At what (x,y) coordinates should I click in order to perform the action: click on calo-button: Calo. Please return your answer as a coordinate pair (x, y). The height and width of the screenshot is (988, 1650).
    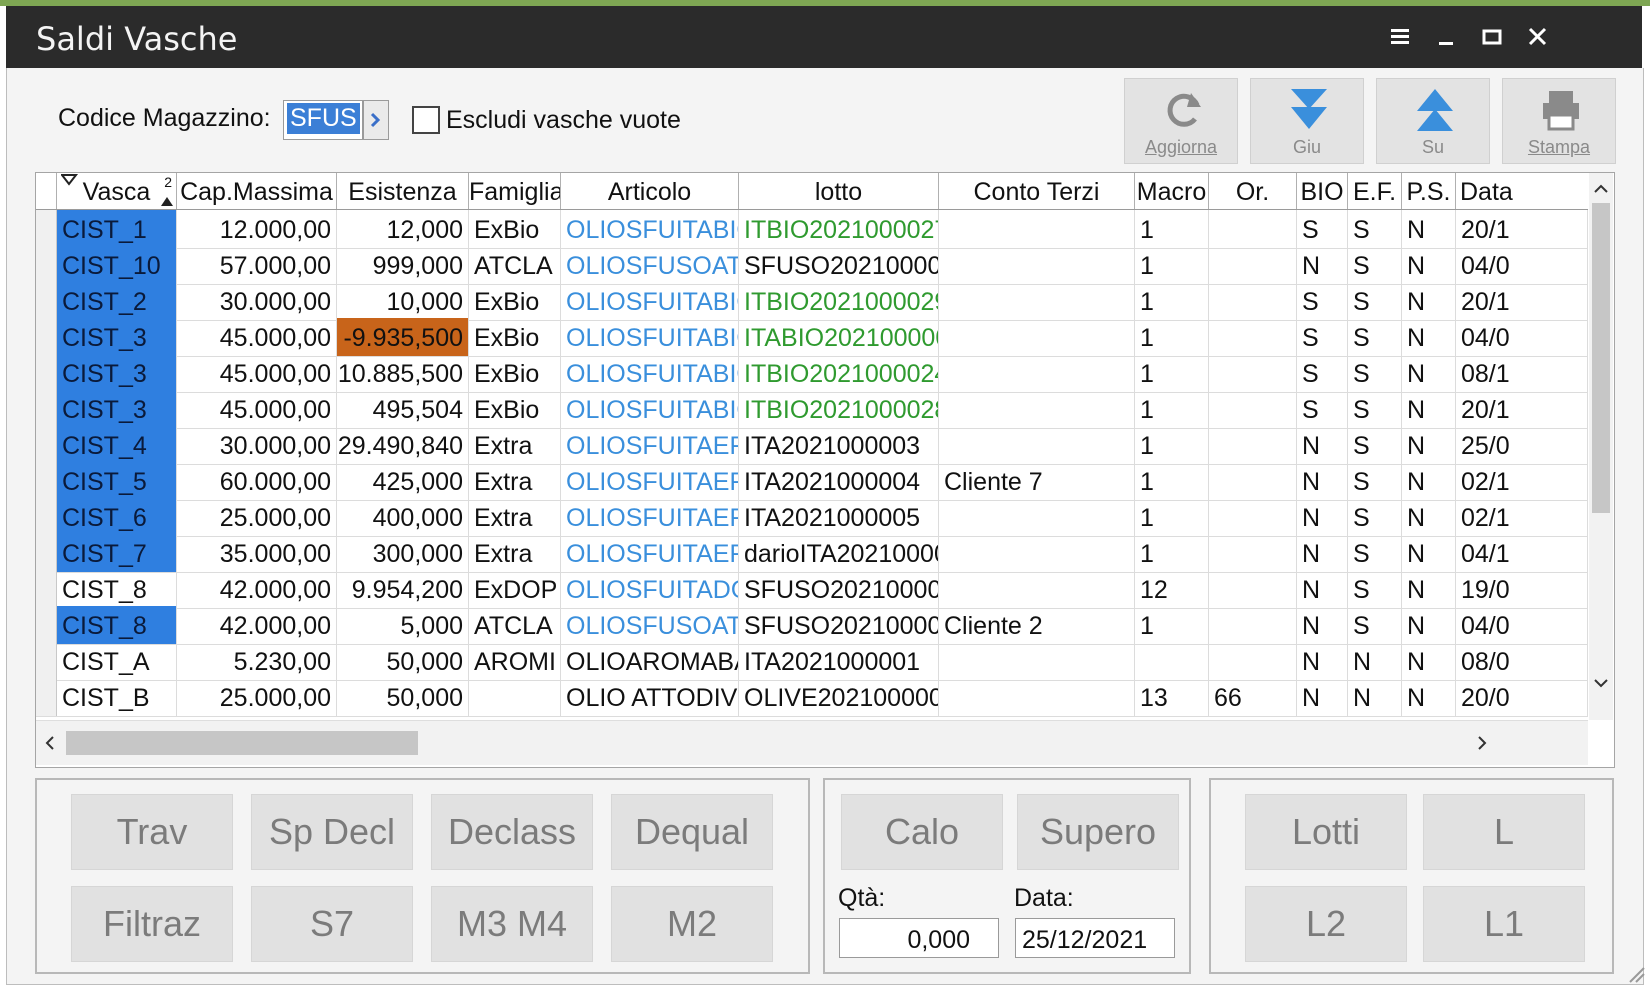
    Looking at the image, I should click on (922, 832).